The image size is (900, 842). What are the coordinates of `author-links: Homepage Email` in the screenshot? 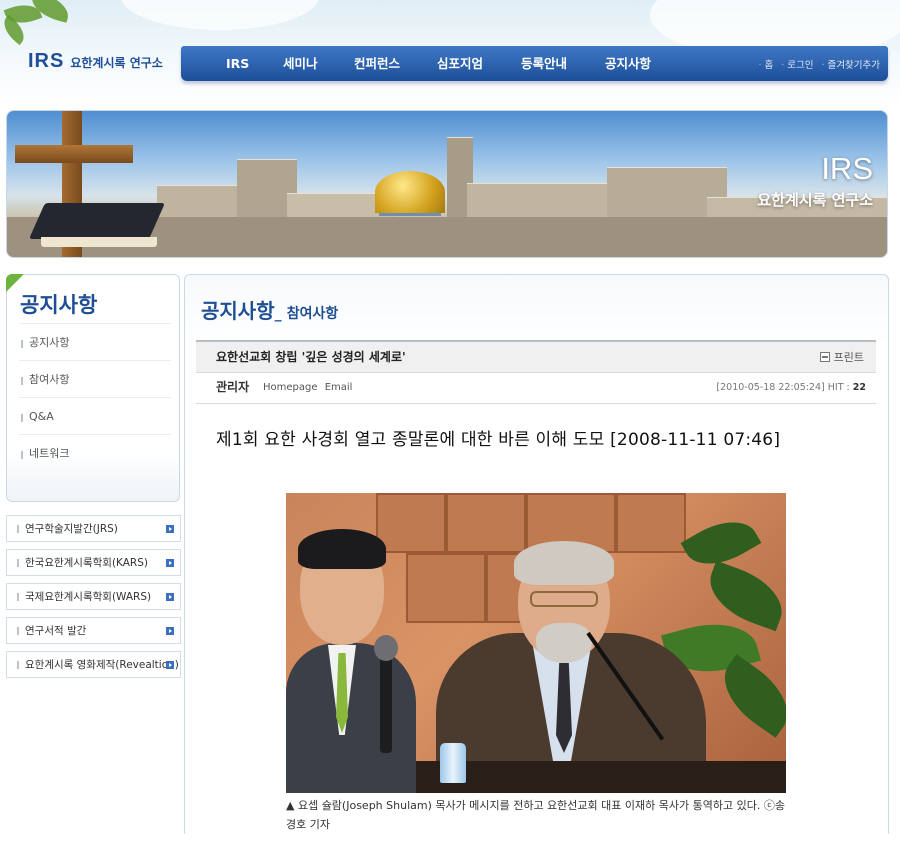 It's located at (309, 387).